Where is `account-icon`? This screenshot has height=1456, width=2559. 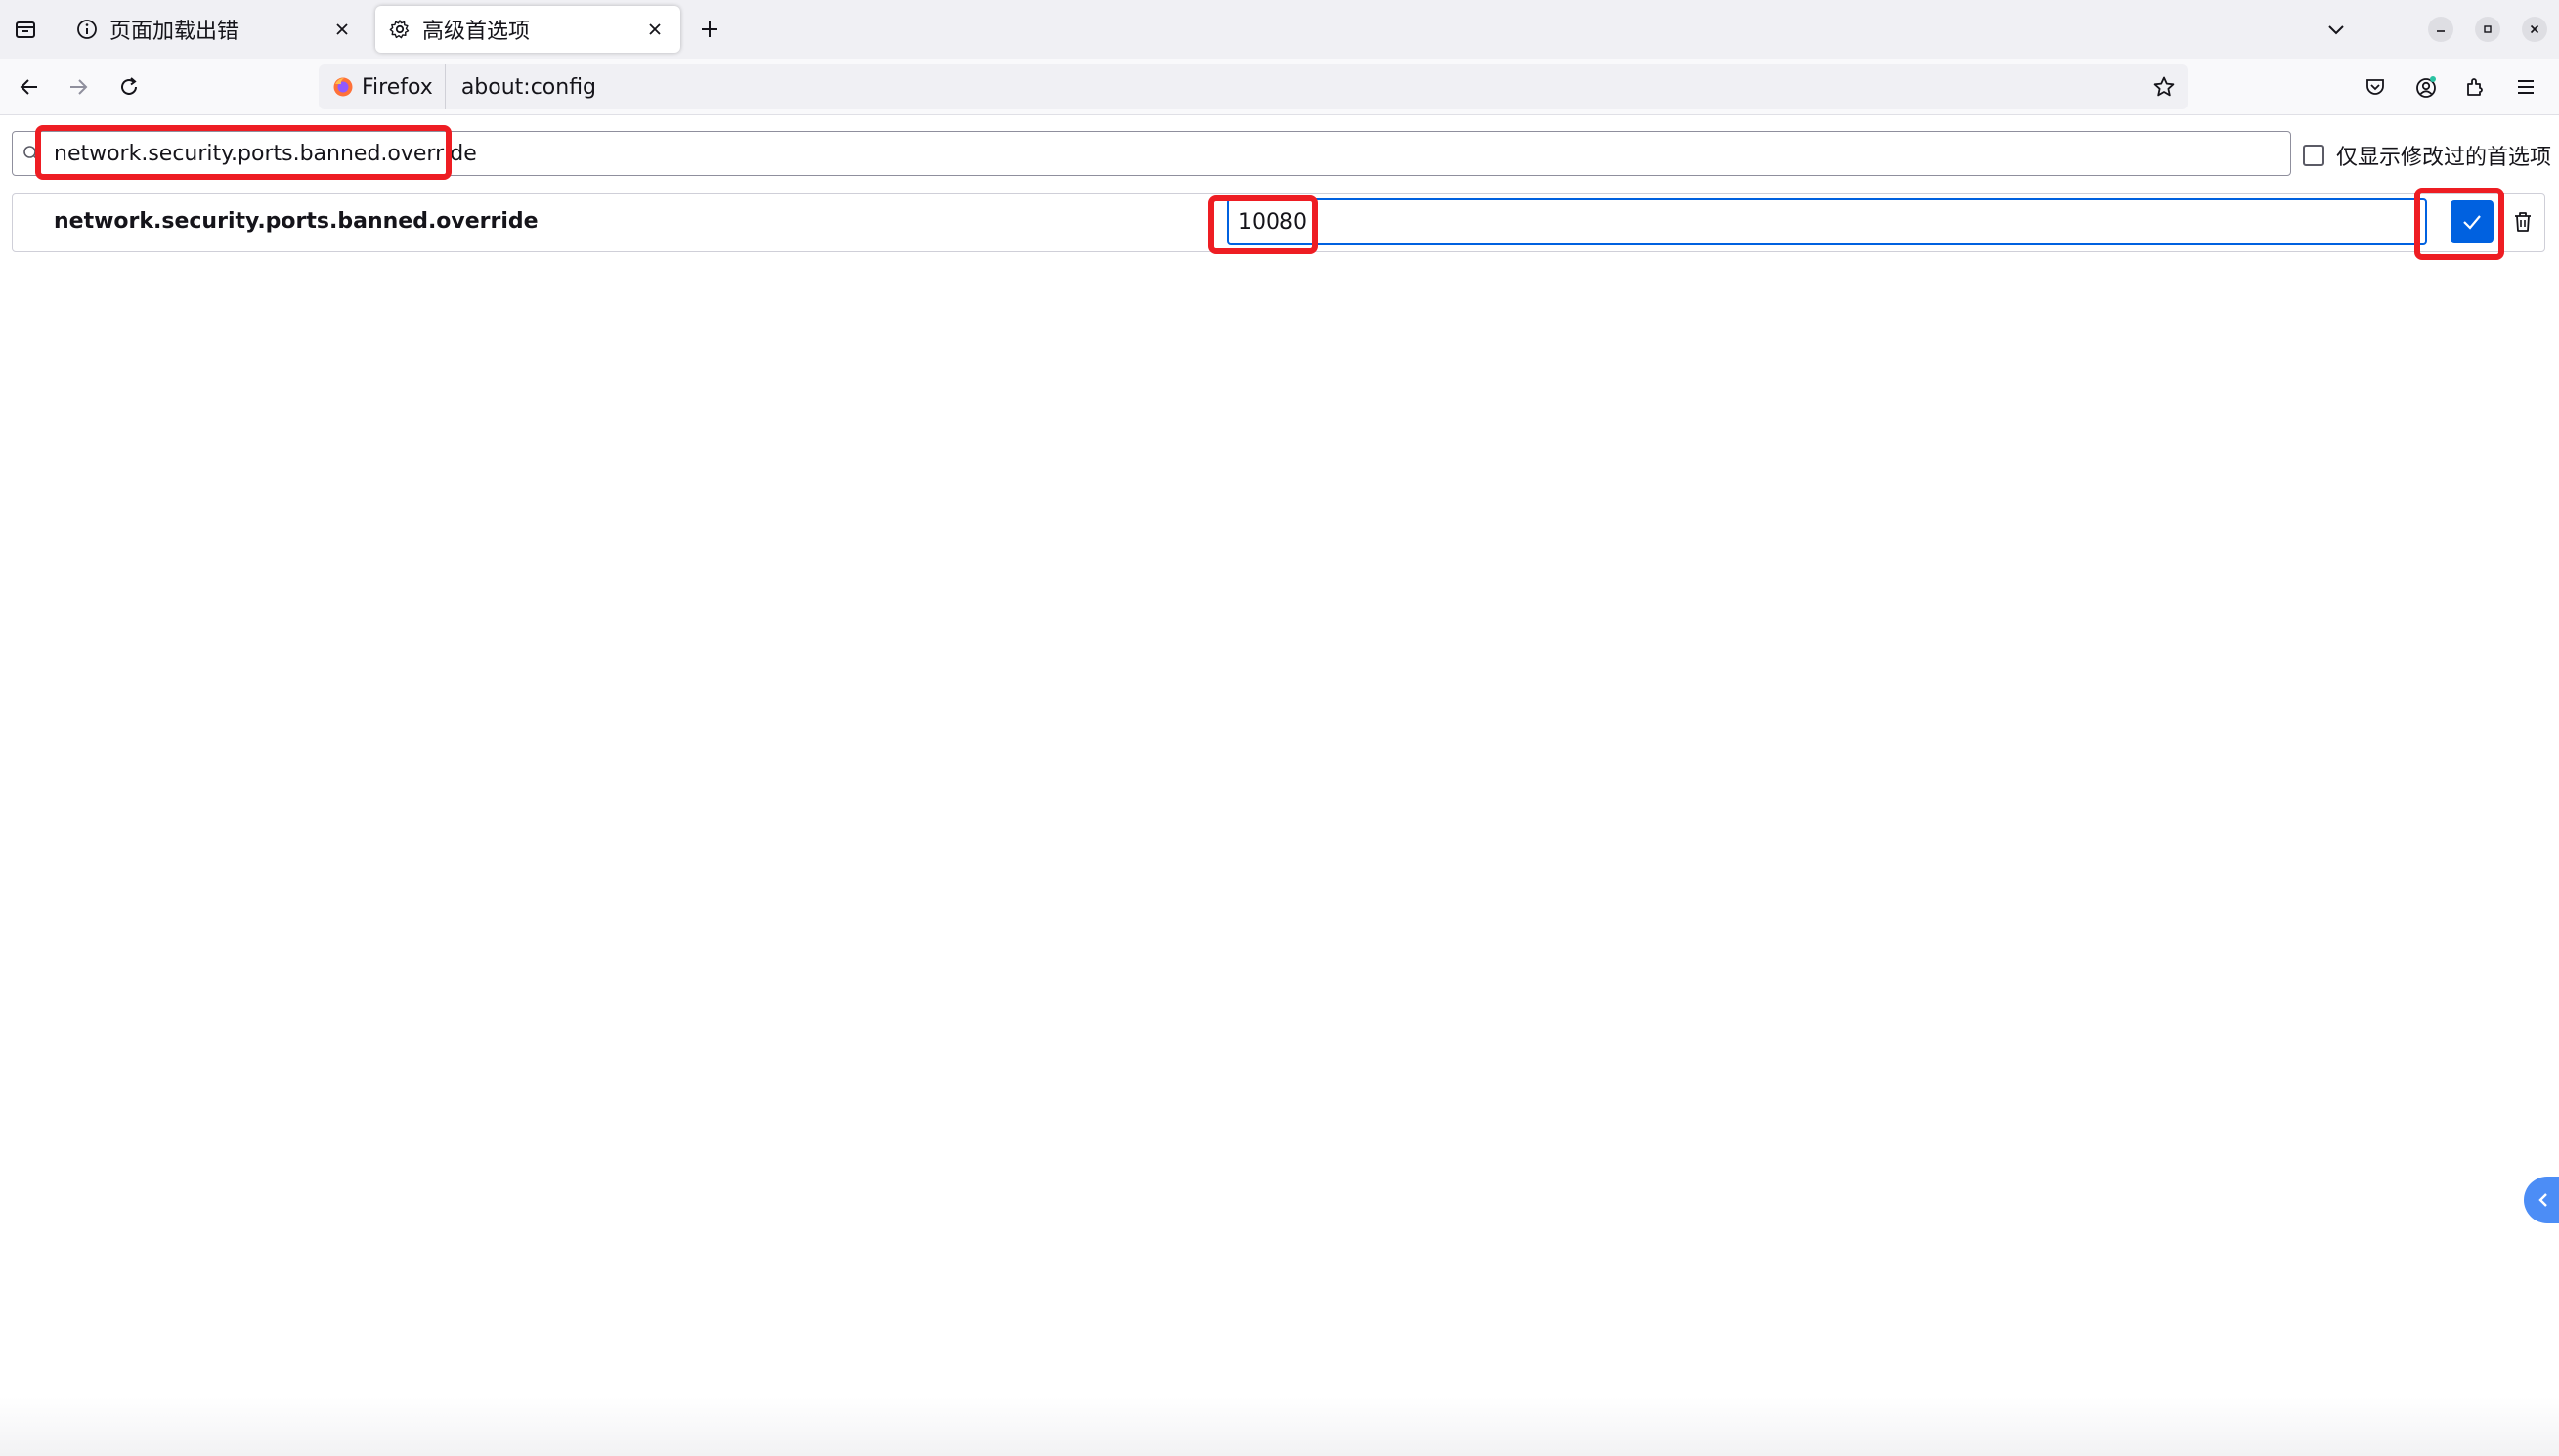
account-icon is located at coordinates (2426, 87).